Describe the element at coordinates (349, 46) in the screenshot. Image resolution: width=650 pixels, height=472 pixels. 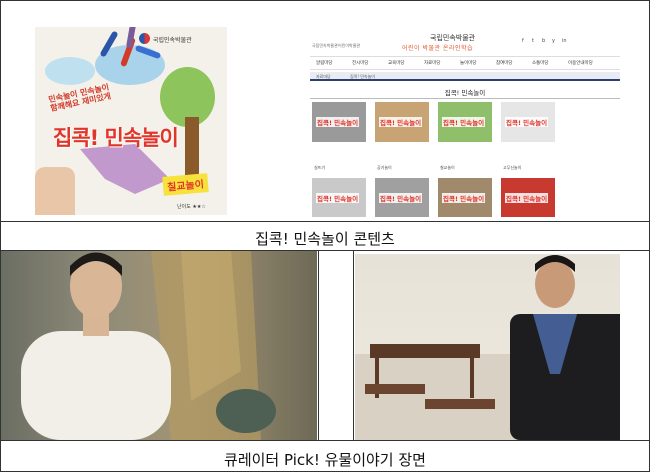
I see `util-link-children: 어린이박물관` at that location.